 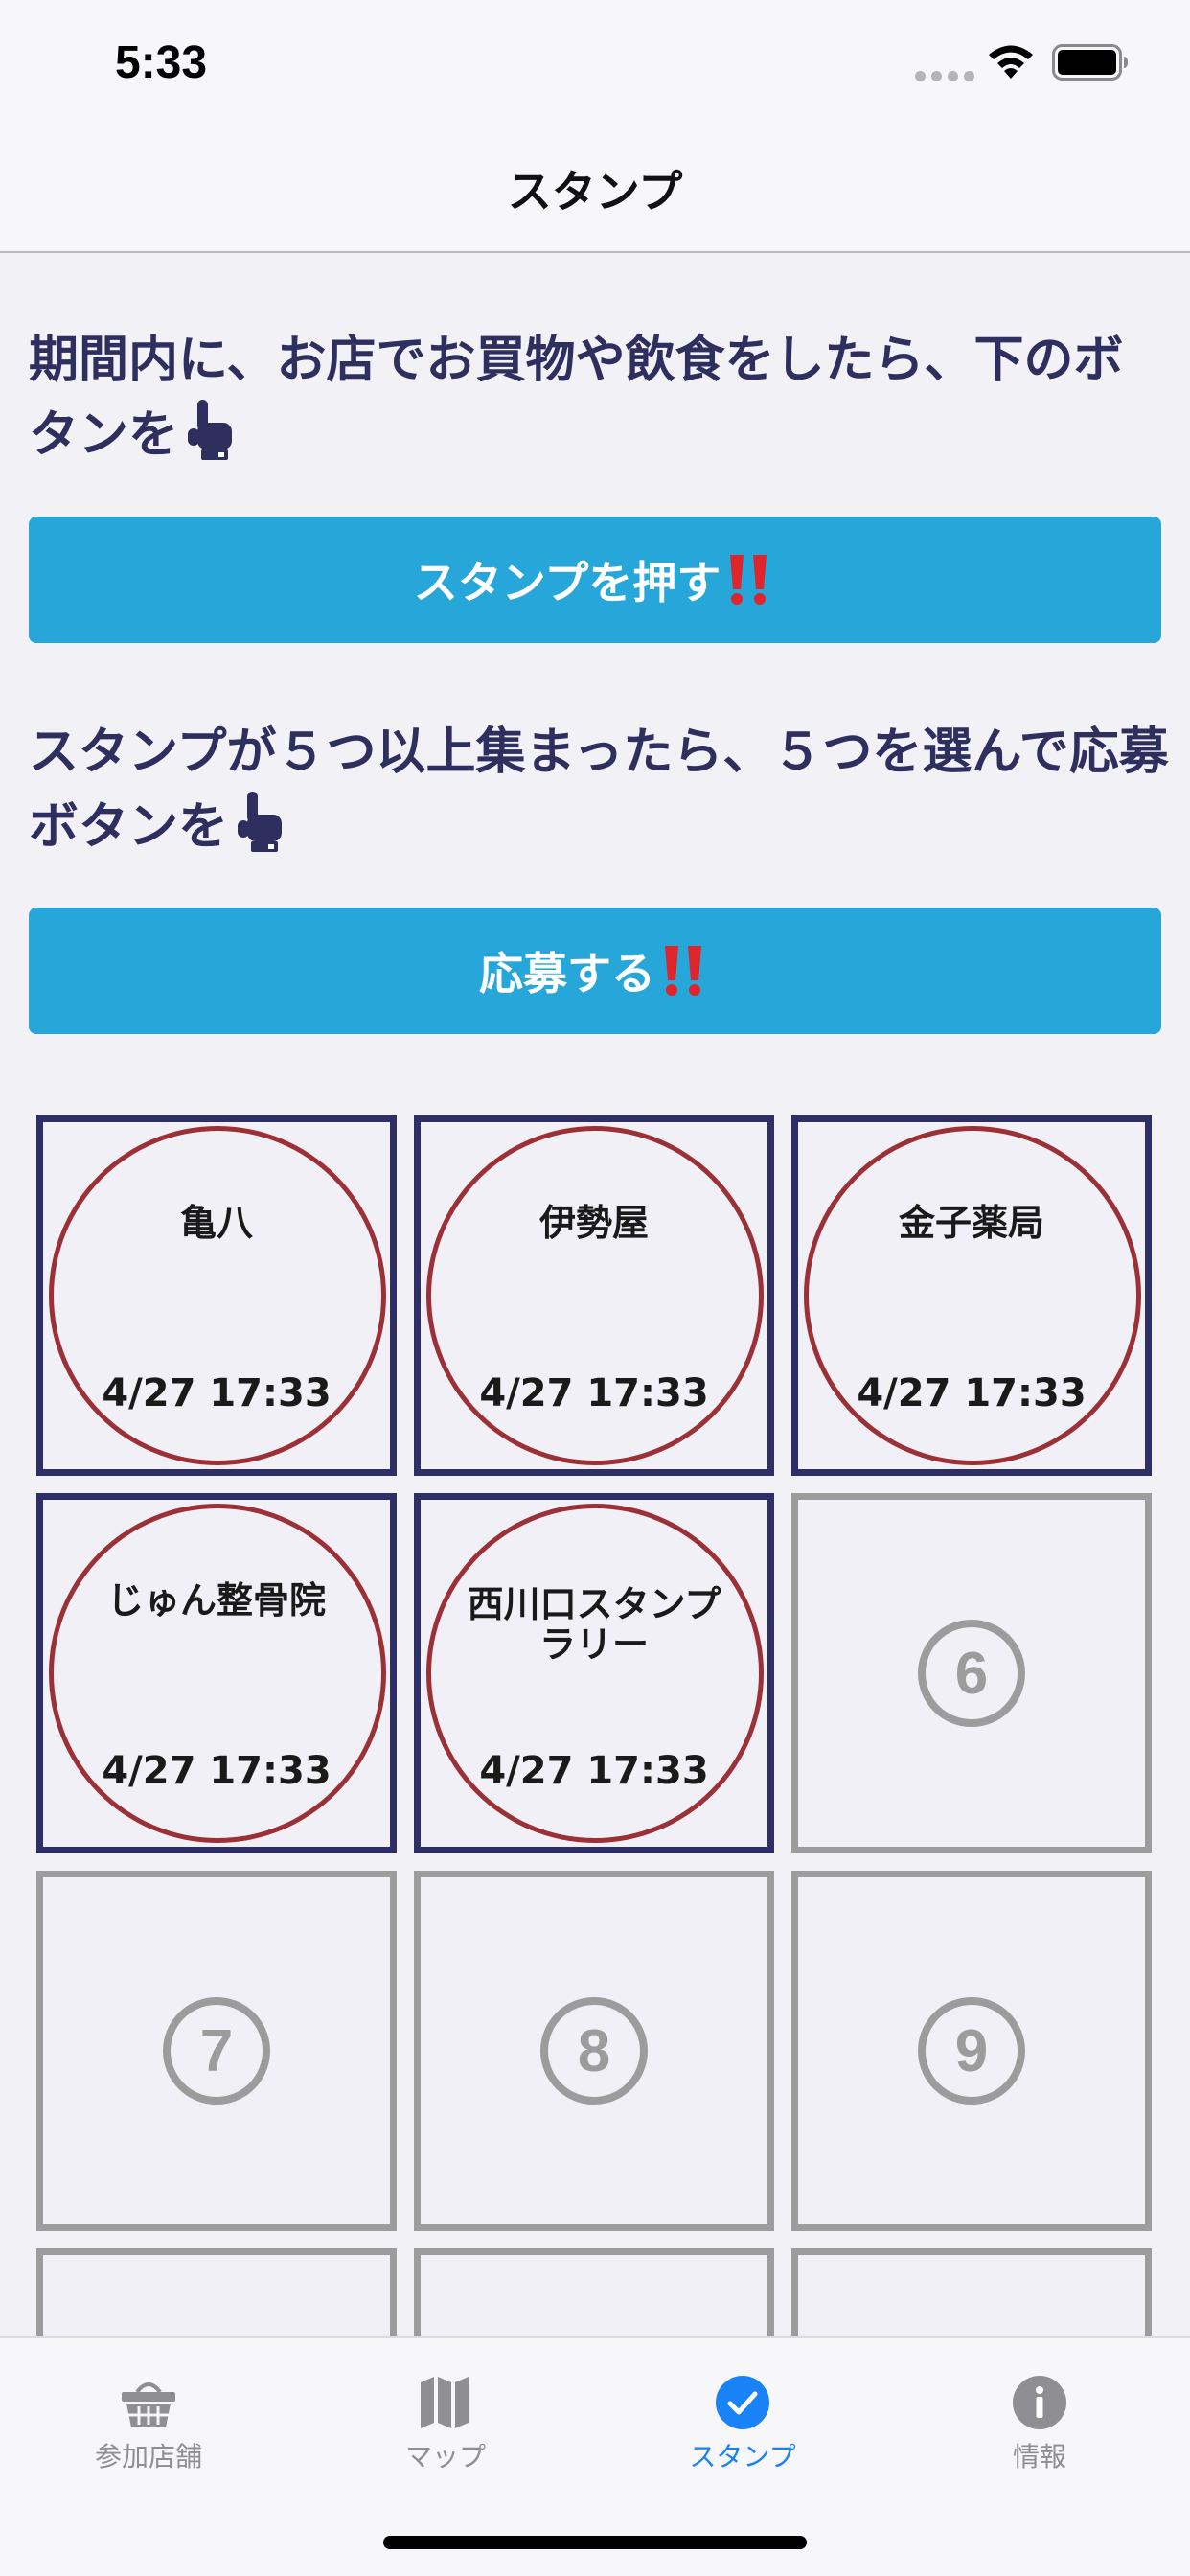 I want to click on stamp-shop-name: 西川口スタンプラリー, so click(x=594, y=1624).